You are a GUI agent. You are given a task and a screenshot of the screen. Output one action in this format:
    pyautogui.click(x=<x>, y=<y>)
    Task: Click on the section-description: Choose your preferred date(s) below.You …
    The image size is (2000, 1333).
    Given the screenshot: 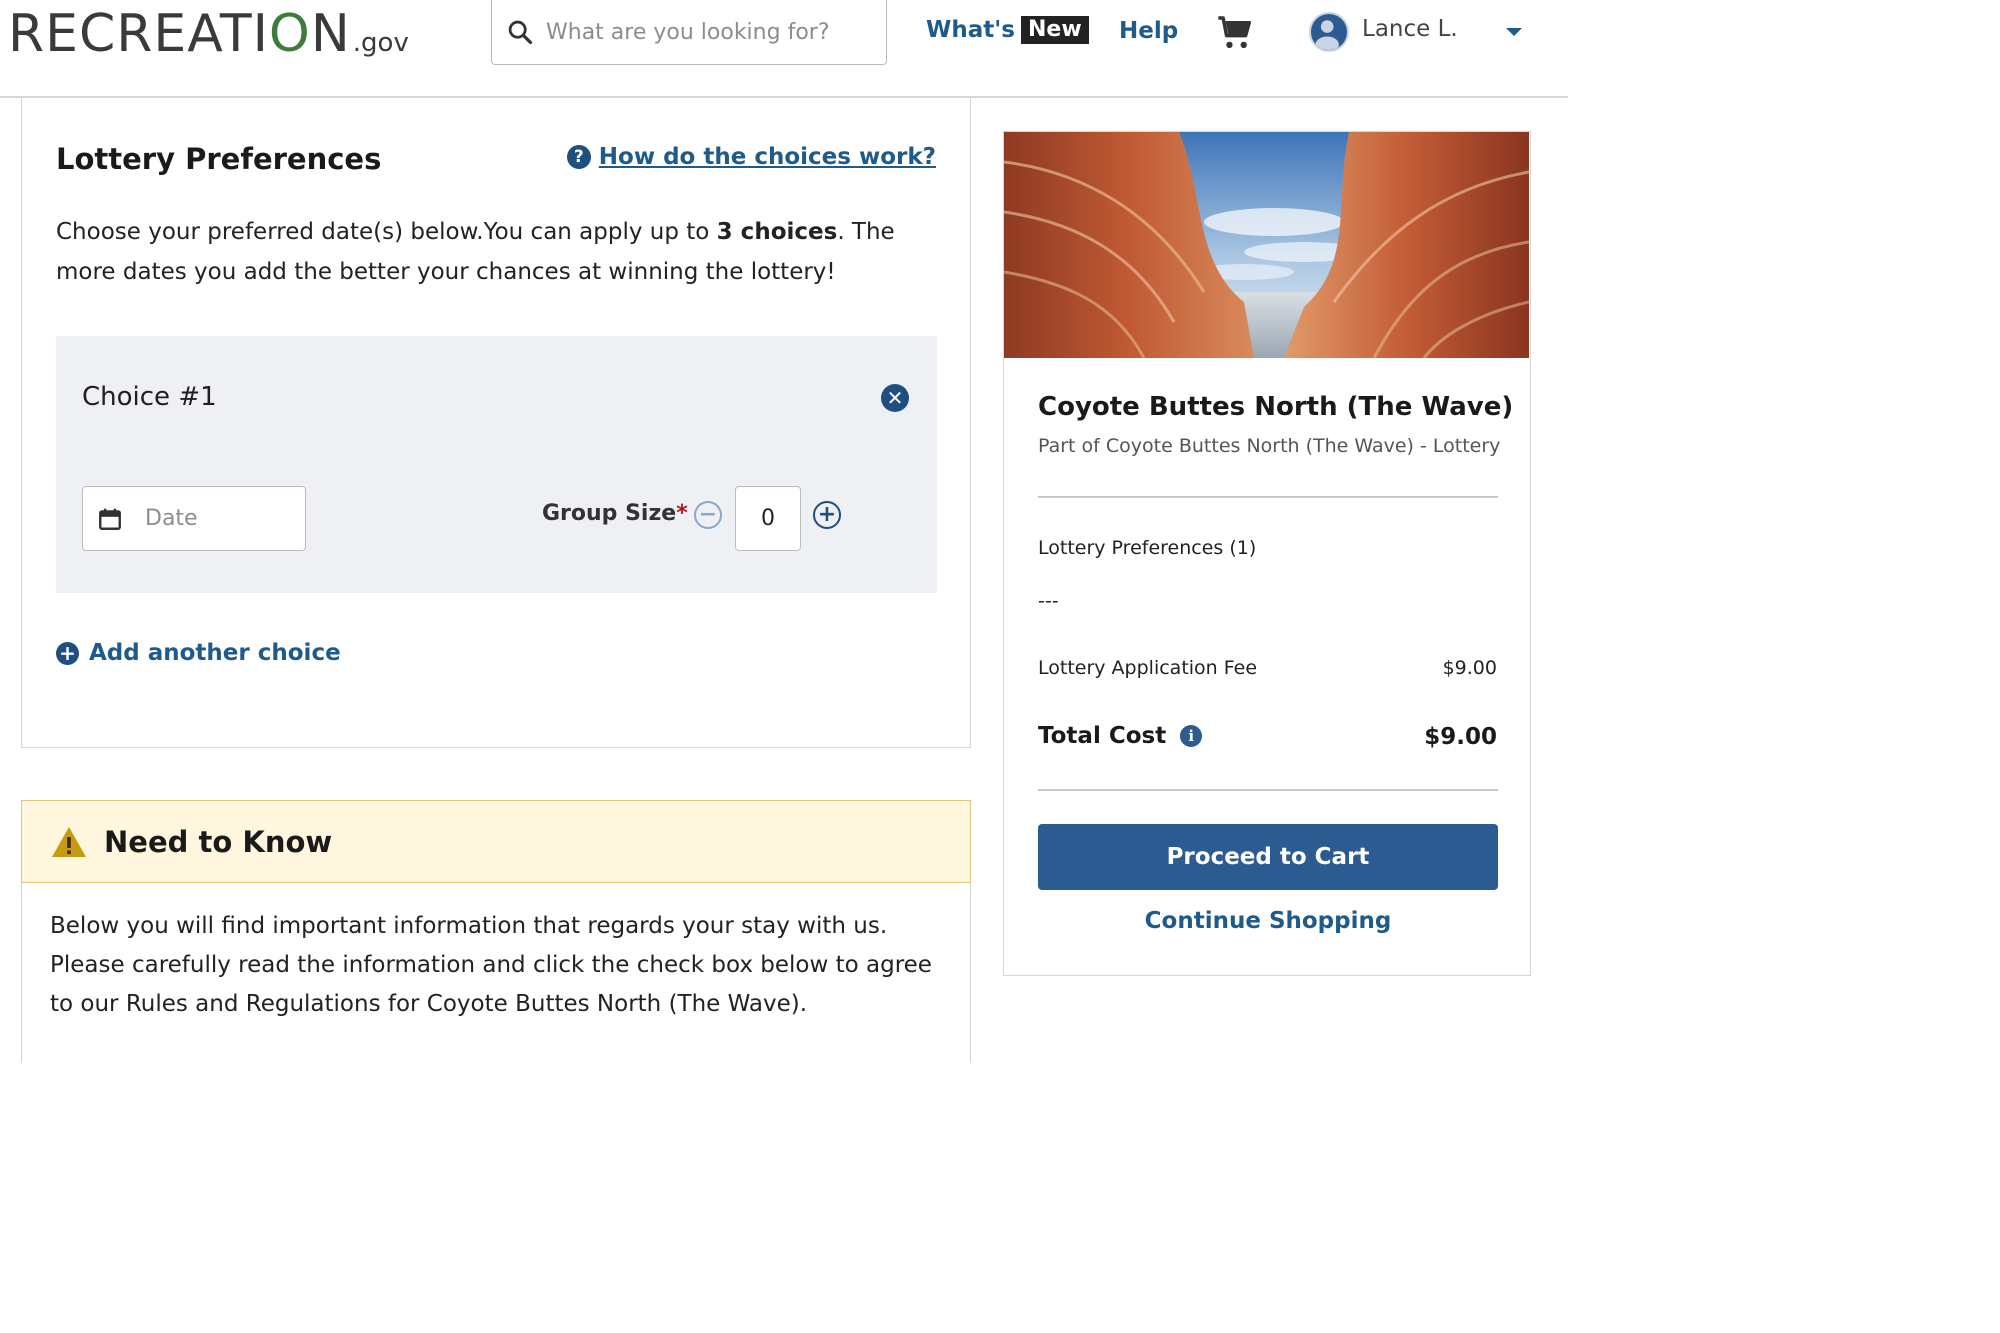 What is the action you would take?
    pyautogui.click(x=496, y=252)
    